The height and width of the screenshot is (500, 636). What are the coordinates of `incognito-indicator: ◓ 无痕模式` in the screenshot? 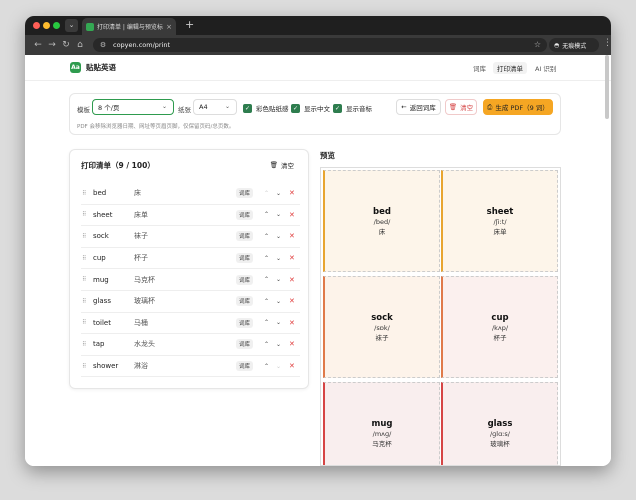 It's located at (574, 45).